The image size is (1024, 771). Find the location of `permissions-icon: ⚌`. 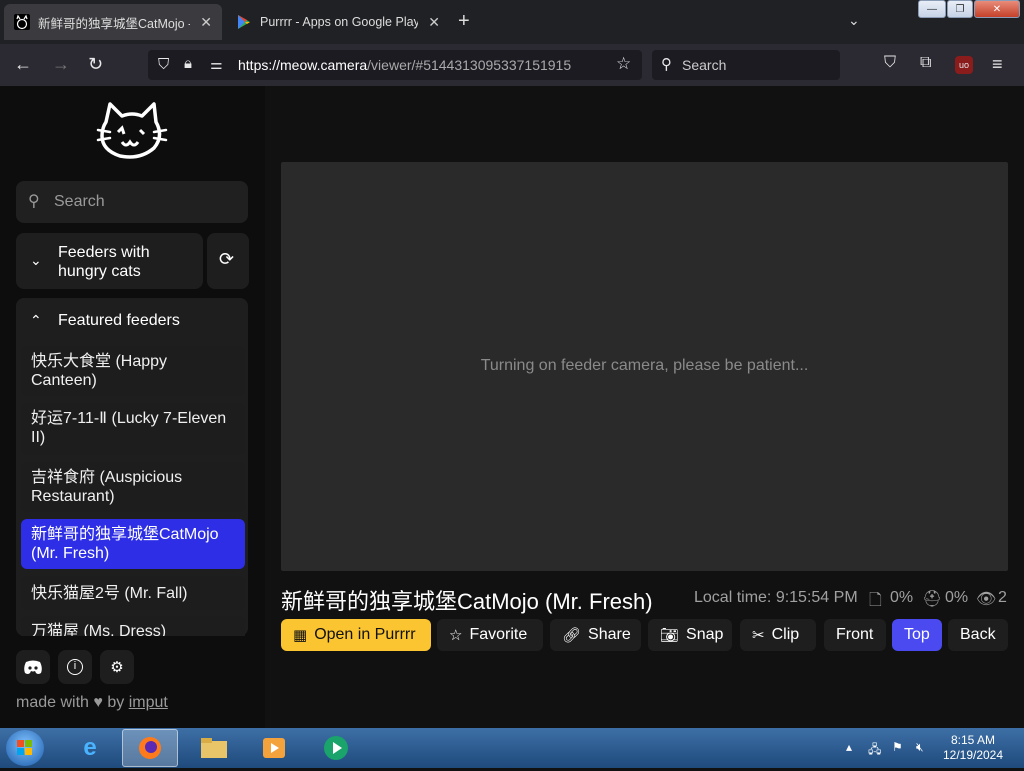

permissions-icon: ⚌ is located at coordinates (216, 64).